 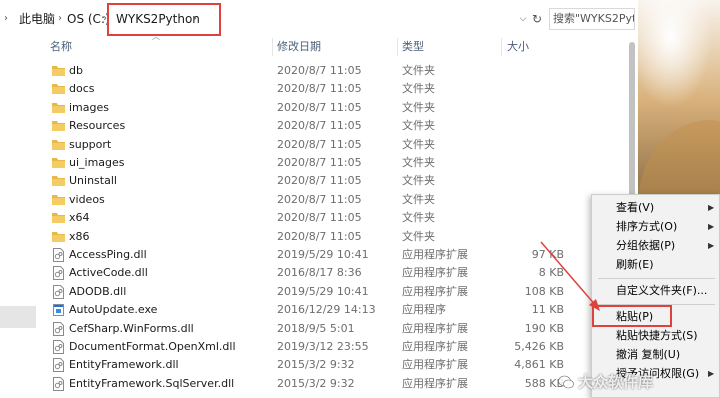 What do you see at coordinates (570, 276) in the screenshot?
I see `annotation-arrow` at bounding box center [570, 276].